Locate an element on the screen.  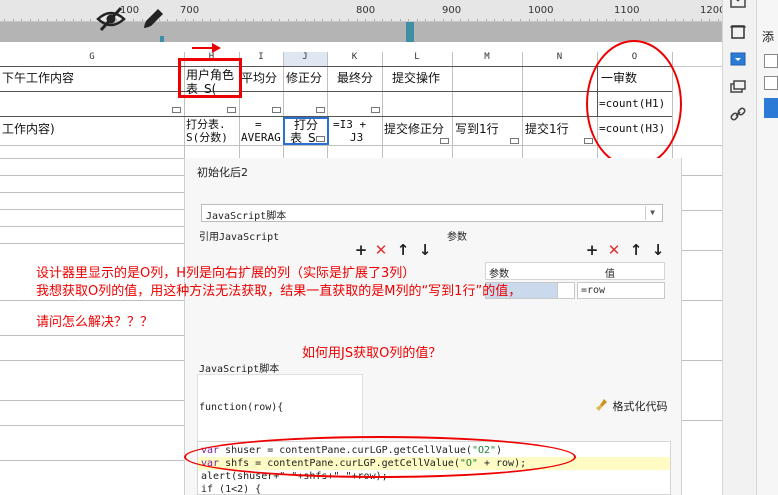
dropdown-widget-icon is located at coordinates (738, 59).